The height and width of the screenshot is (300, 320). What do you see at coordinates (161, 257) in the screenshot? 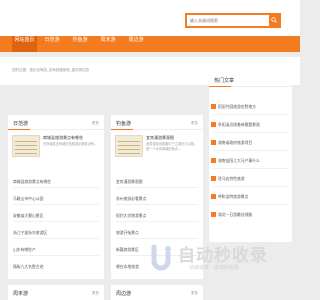
I see `watermark-logo-icon` at bounding box center [161, 257].